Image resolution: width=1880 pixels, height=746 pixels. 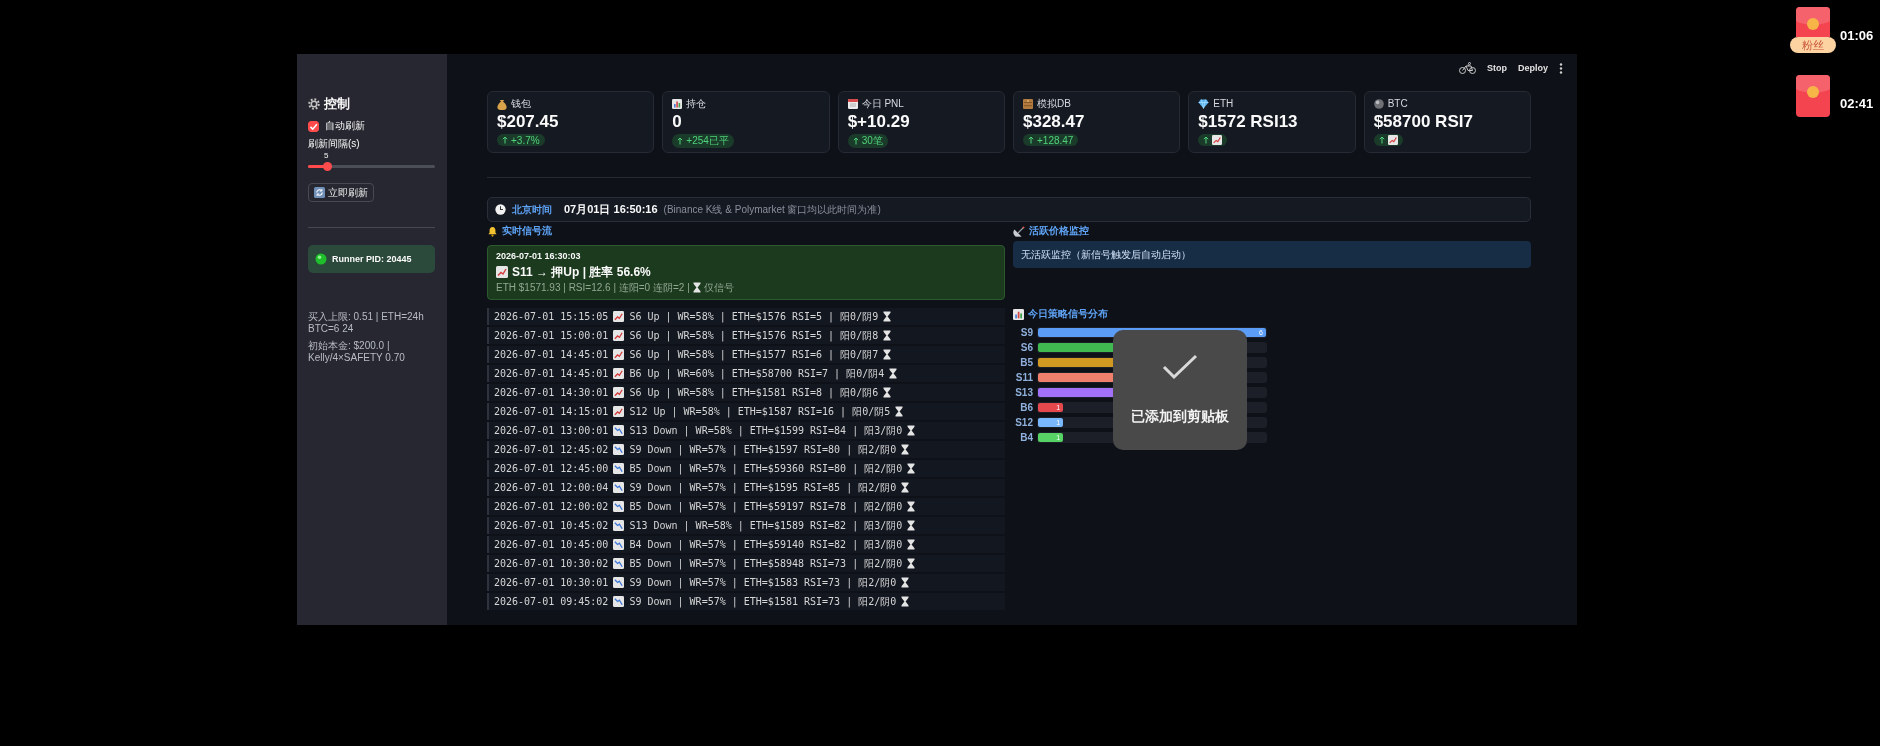 I want to click on log-time: 2026-07-01 10:30:02, so click(x=551, y=563).